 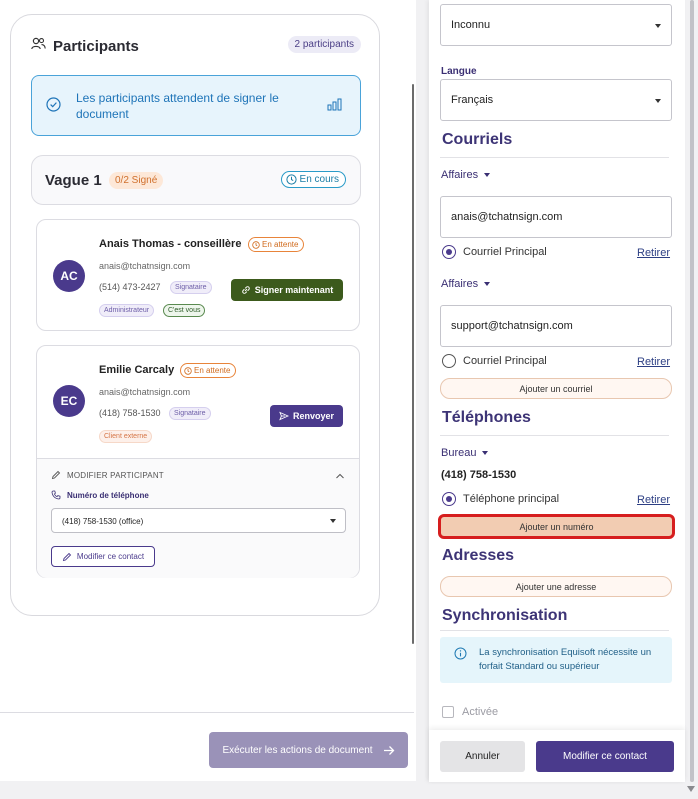 What do you see at coordinates (340, 476) in the screenshot?
I see `chevron-up-icon` at bounding box center [340, 476].